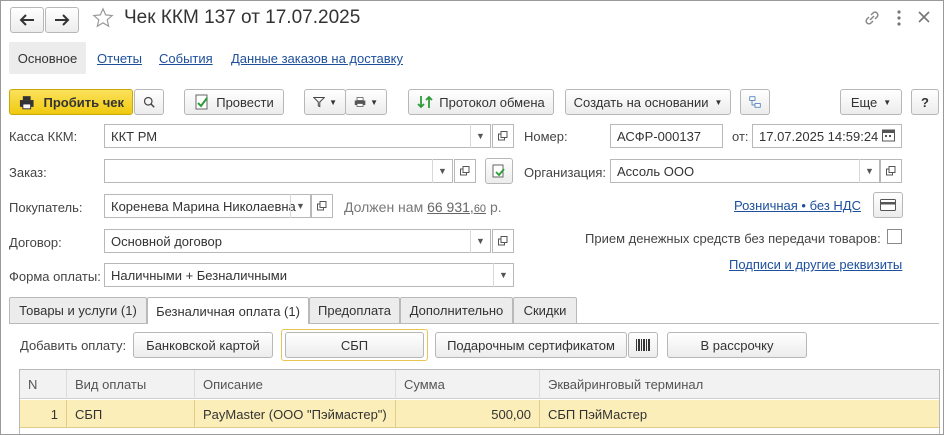 This screenshot has width=944, height=435. I want to click on org-open-button, so click(891, 171).